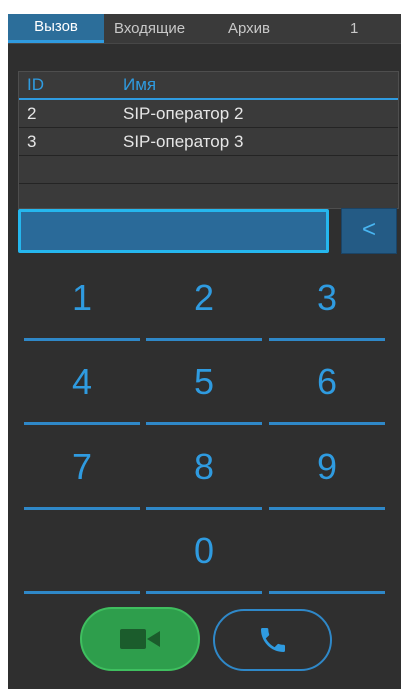 The image size is (403, 689). Describe the element at coordinates (327, 474) in the screenshot. I see `keypad-key-9: 9` at that location.